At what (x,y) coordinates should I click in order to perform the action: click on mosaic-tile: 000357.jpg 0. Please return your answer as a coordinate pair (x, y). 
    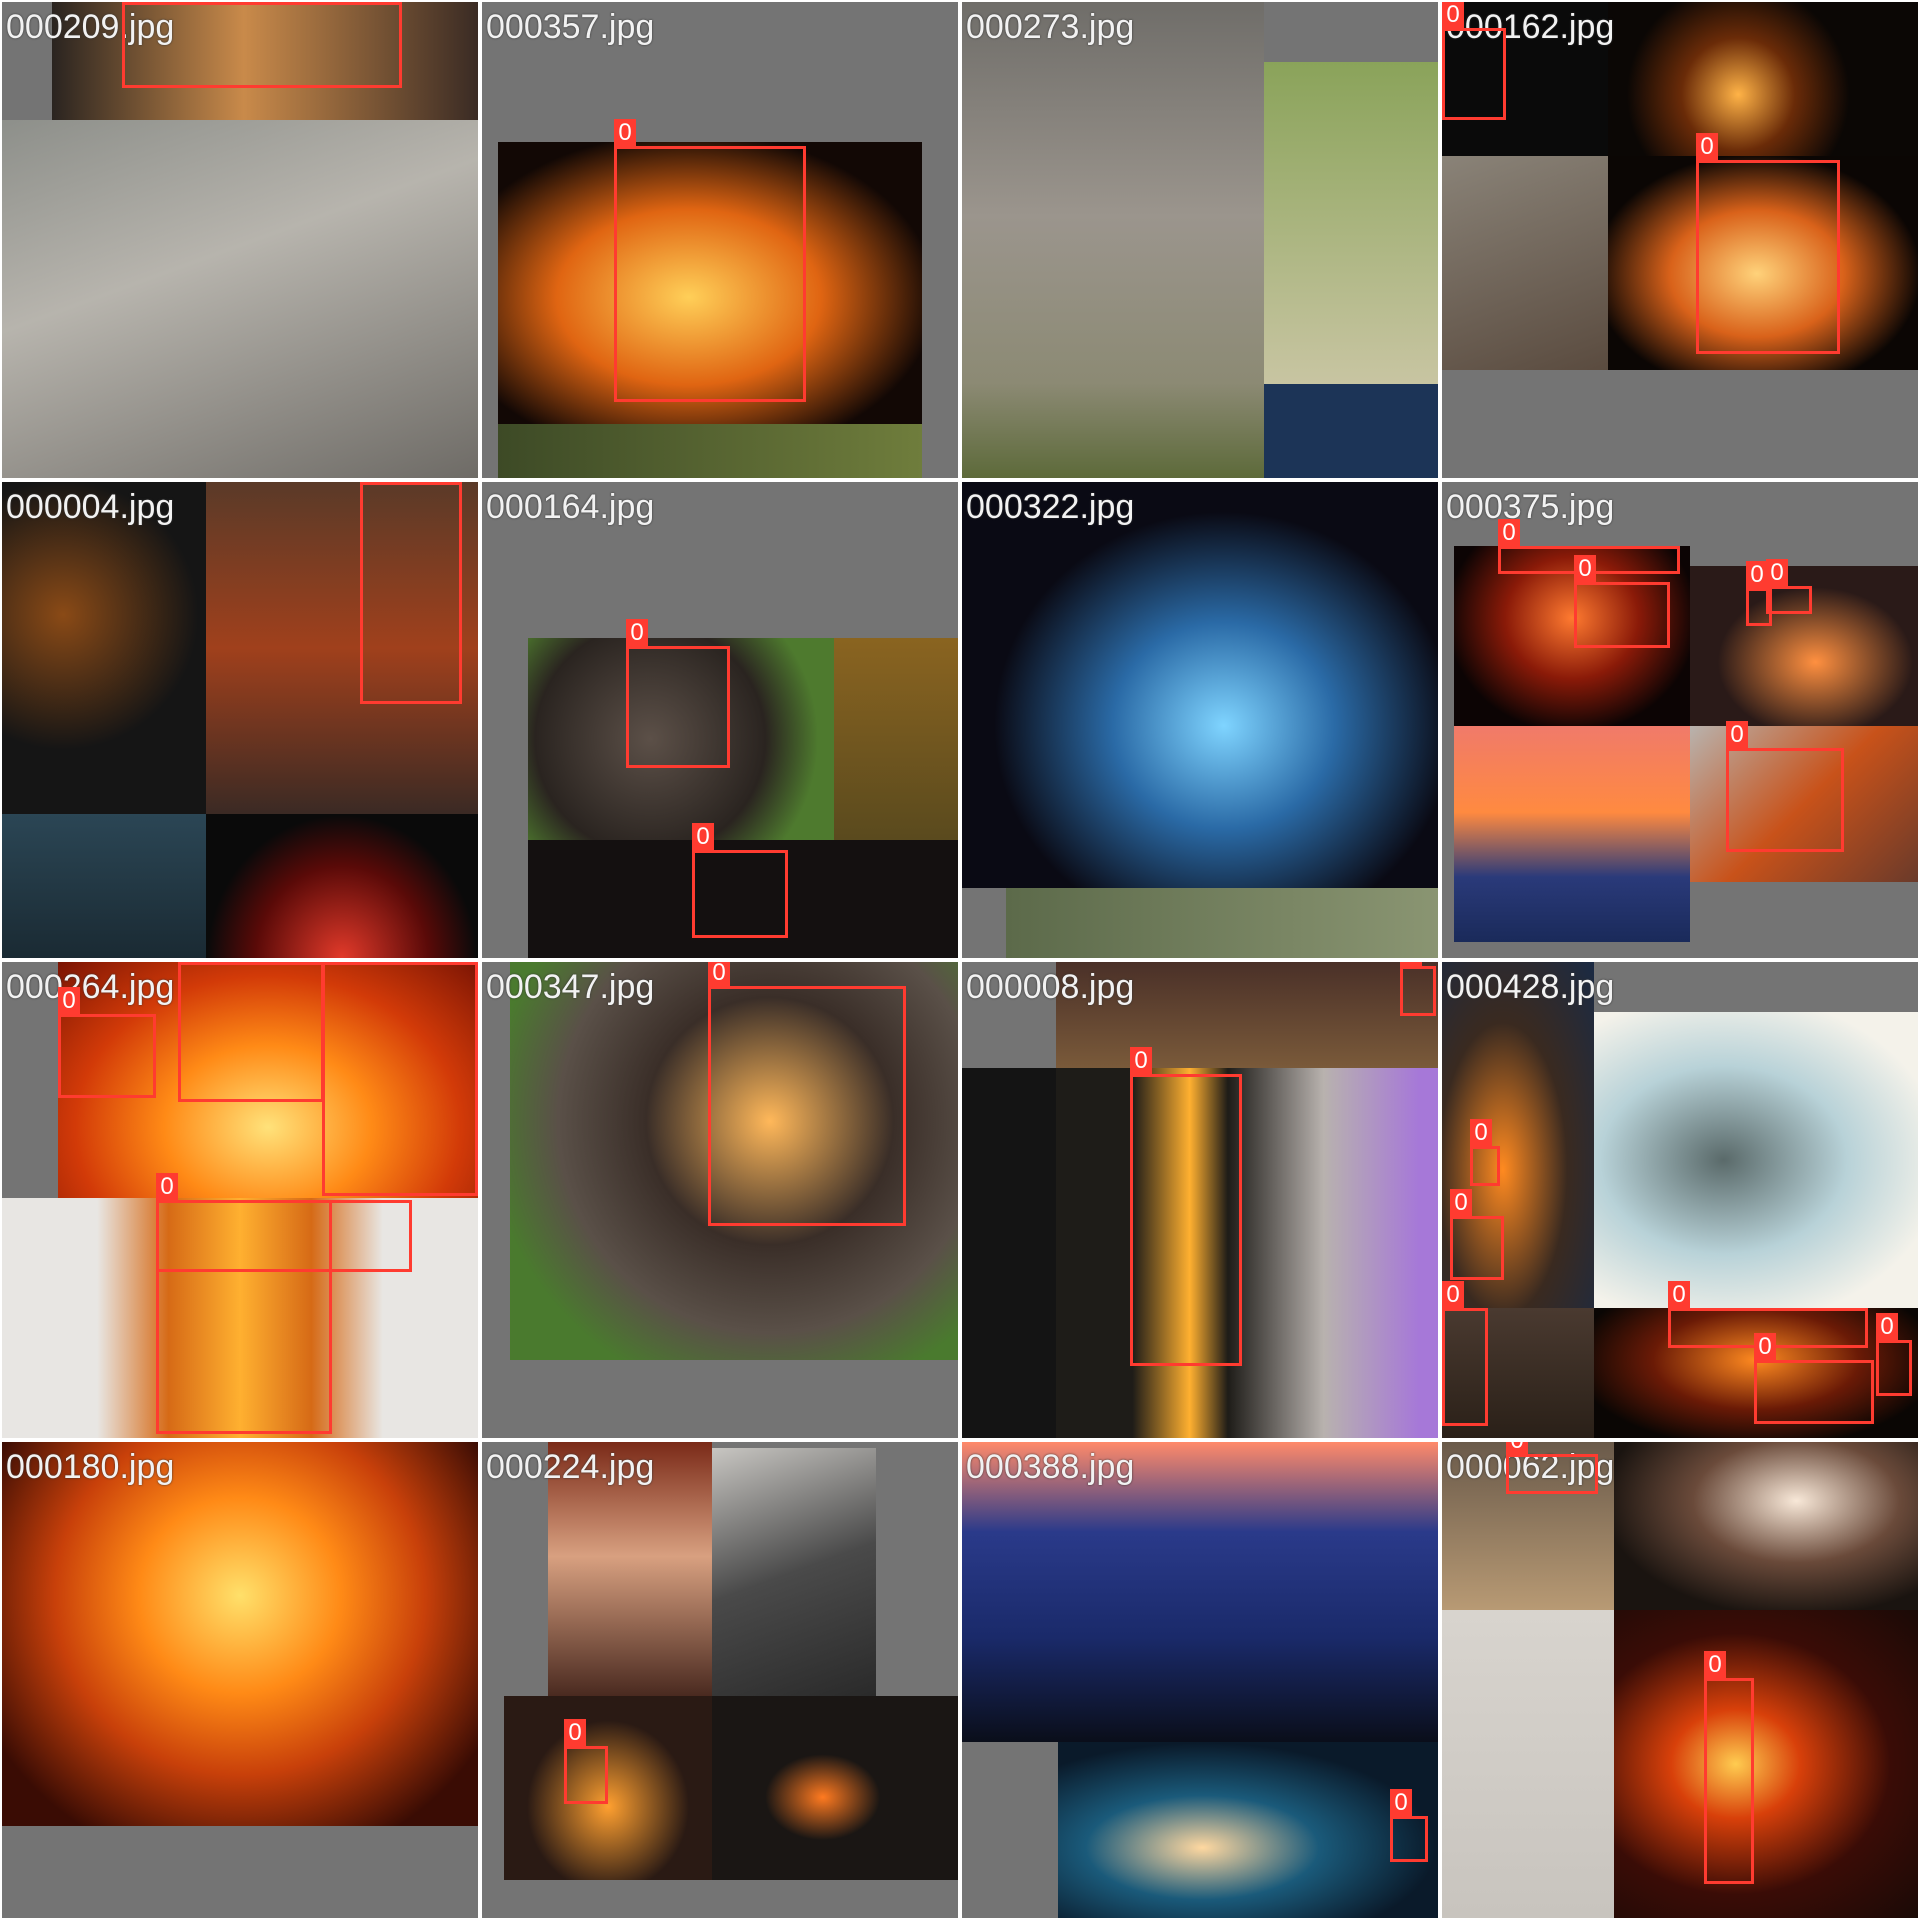
    Looking at the image, I should click on (720, 240).